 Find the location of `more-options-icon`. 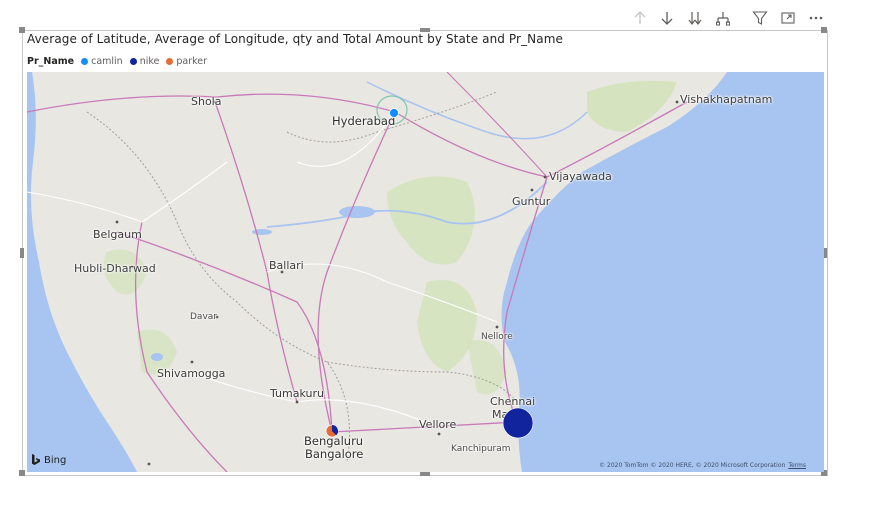

more-options-icon is located at coordinates (816, 18).